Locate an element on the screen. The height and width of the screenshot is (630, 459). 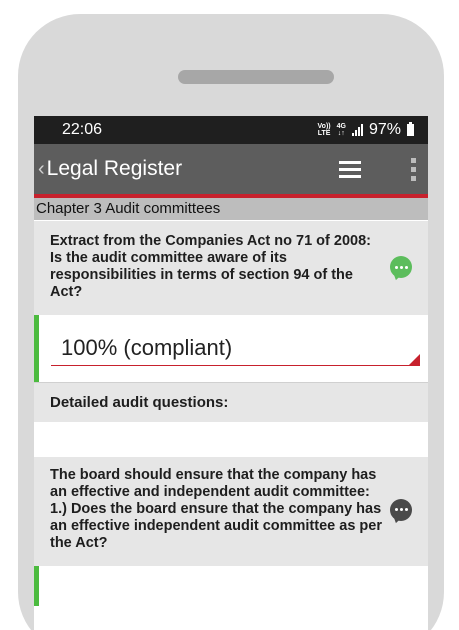
answer-underline is located at coordinates (235, 365).